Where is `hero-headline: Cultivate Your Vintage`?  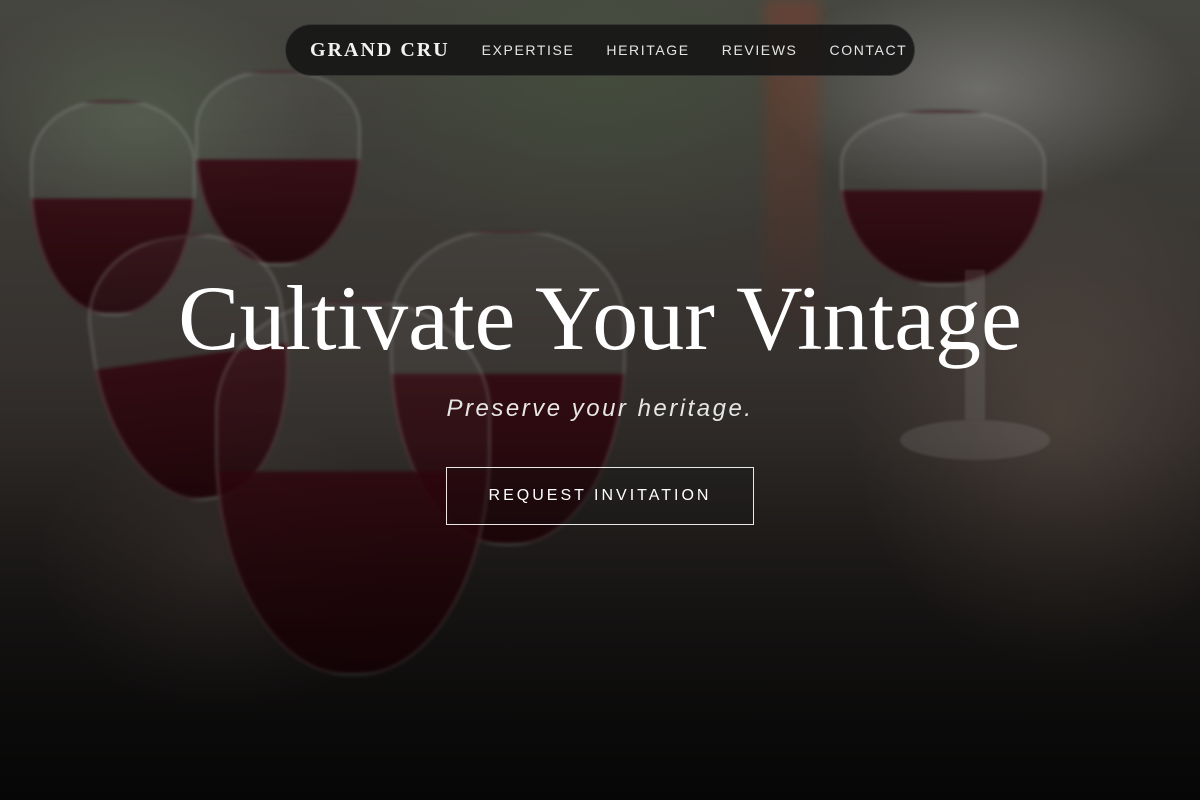
hero-headline: Cultivate Your Vintage is located at coordinates (600, 318).